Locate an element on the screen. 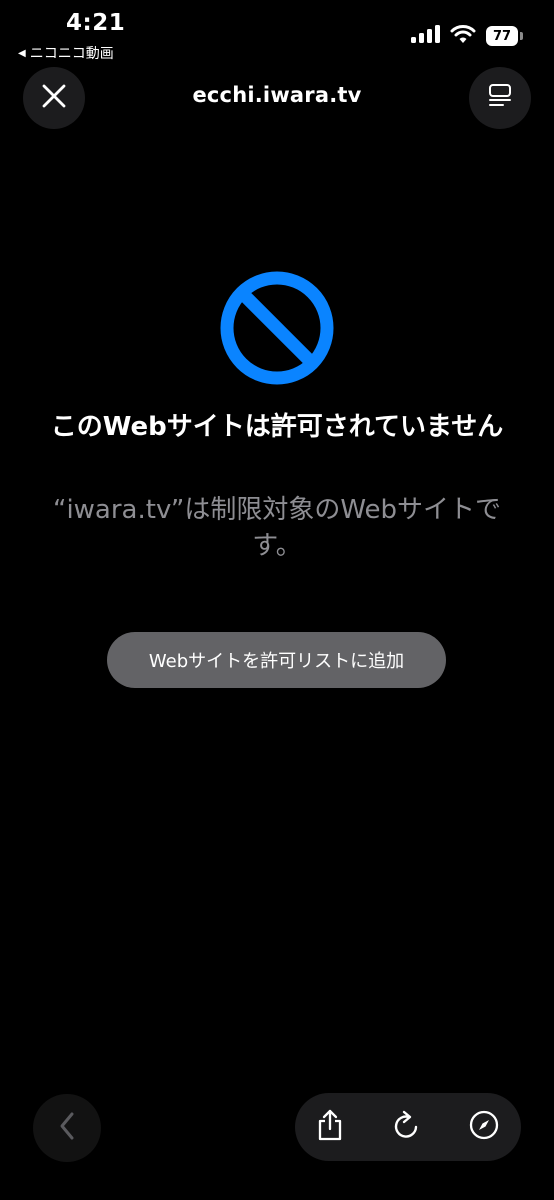  blocked-icon is located at coordinates (277, 330).